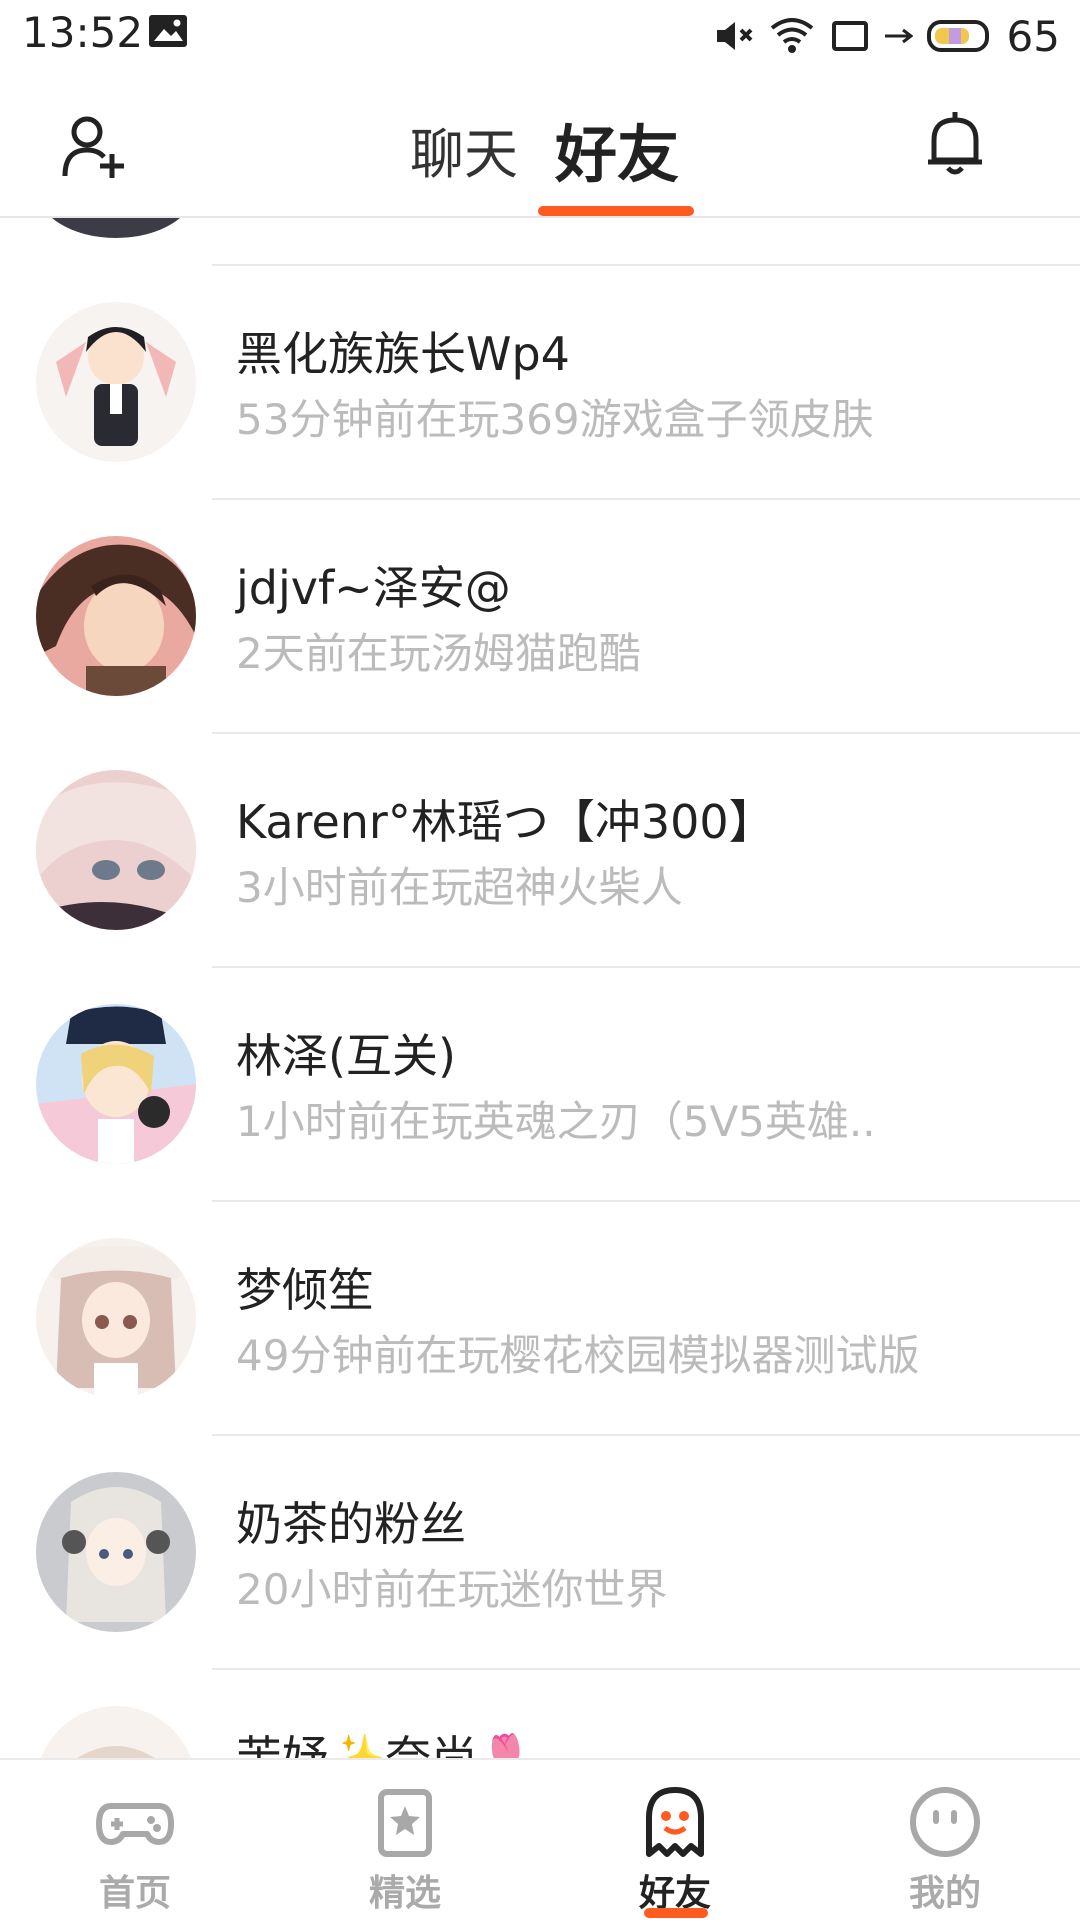 The height and width of the screenshot is (1922, 1080). Describe the element at coordinates (676, 1913) in the screenshot. I see `nav-active-indicator` at that location.